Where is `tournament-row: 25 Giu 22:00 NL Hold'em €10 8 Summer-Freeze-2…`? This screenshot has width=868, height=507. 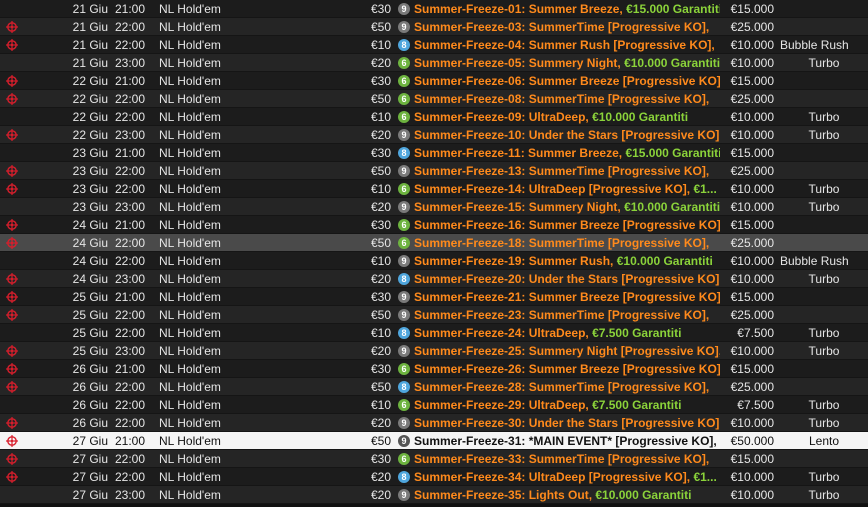 tournament-row: 25 Giu 22:00 NL Hold'em €10 8 Summer-Freeze-2… is located at coordinates (434, 333).